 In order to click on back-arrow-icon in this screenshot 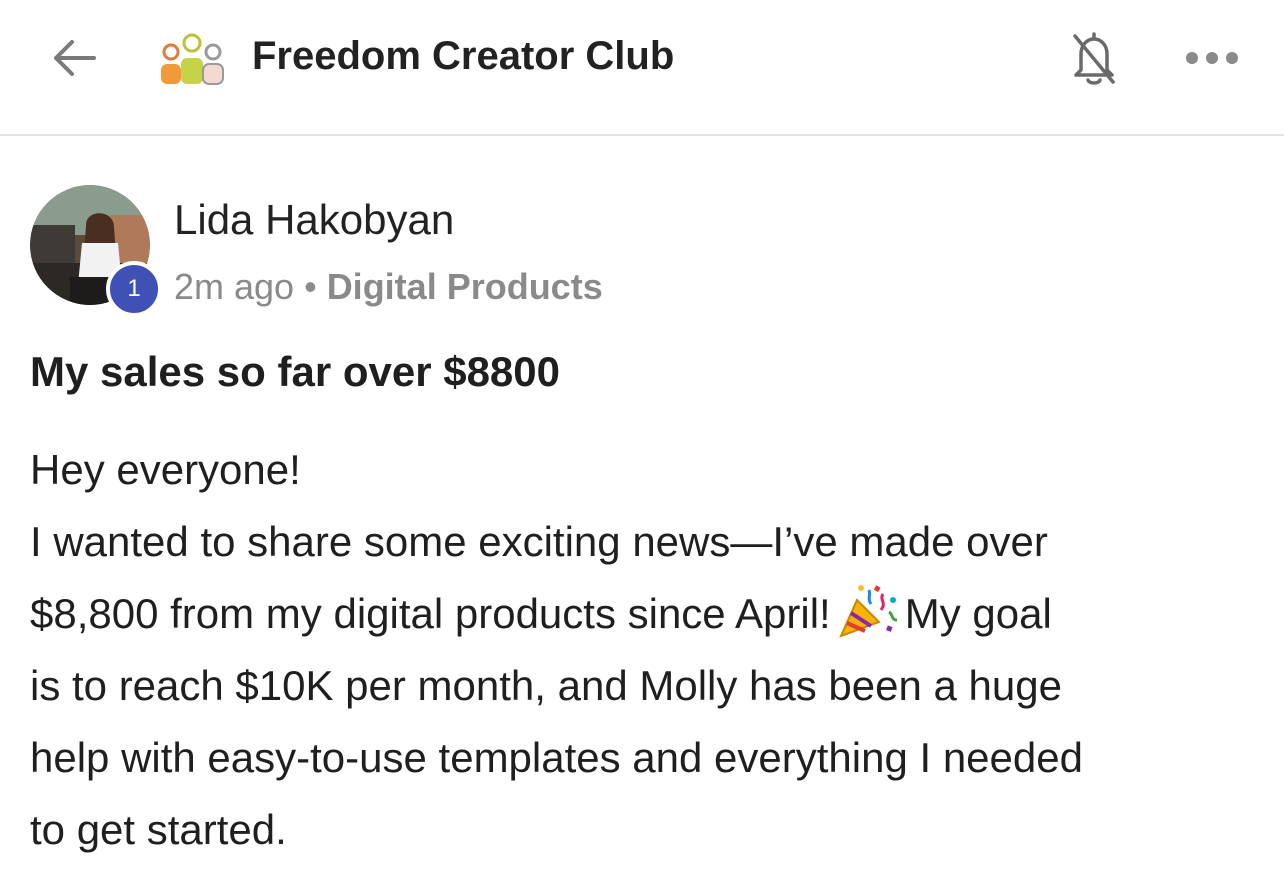, I will do `click(75, 58)`.